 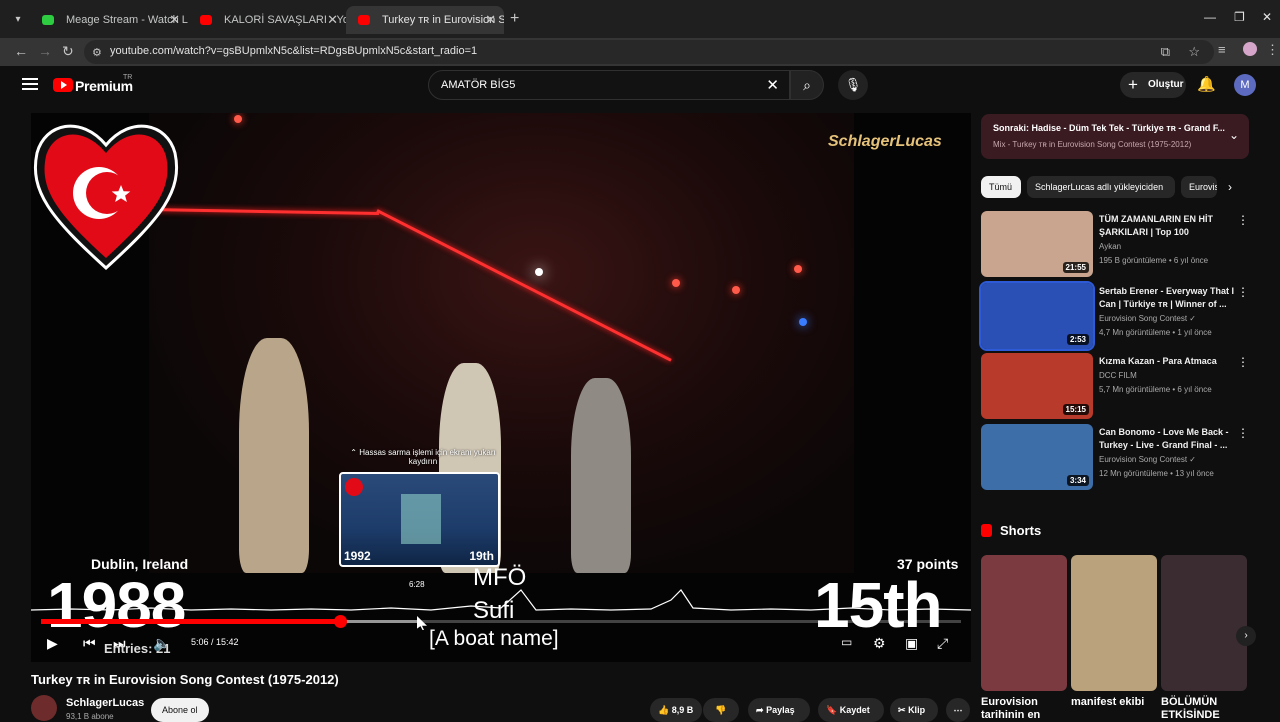 What do you see at coordinates (1155, 389) in the screenshot?
I see `recommendation-meta: 5,7 Mn görüntüleme • 6 yıl önce` at bounding box center [1155, 389].